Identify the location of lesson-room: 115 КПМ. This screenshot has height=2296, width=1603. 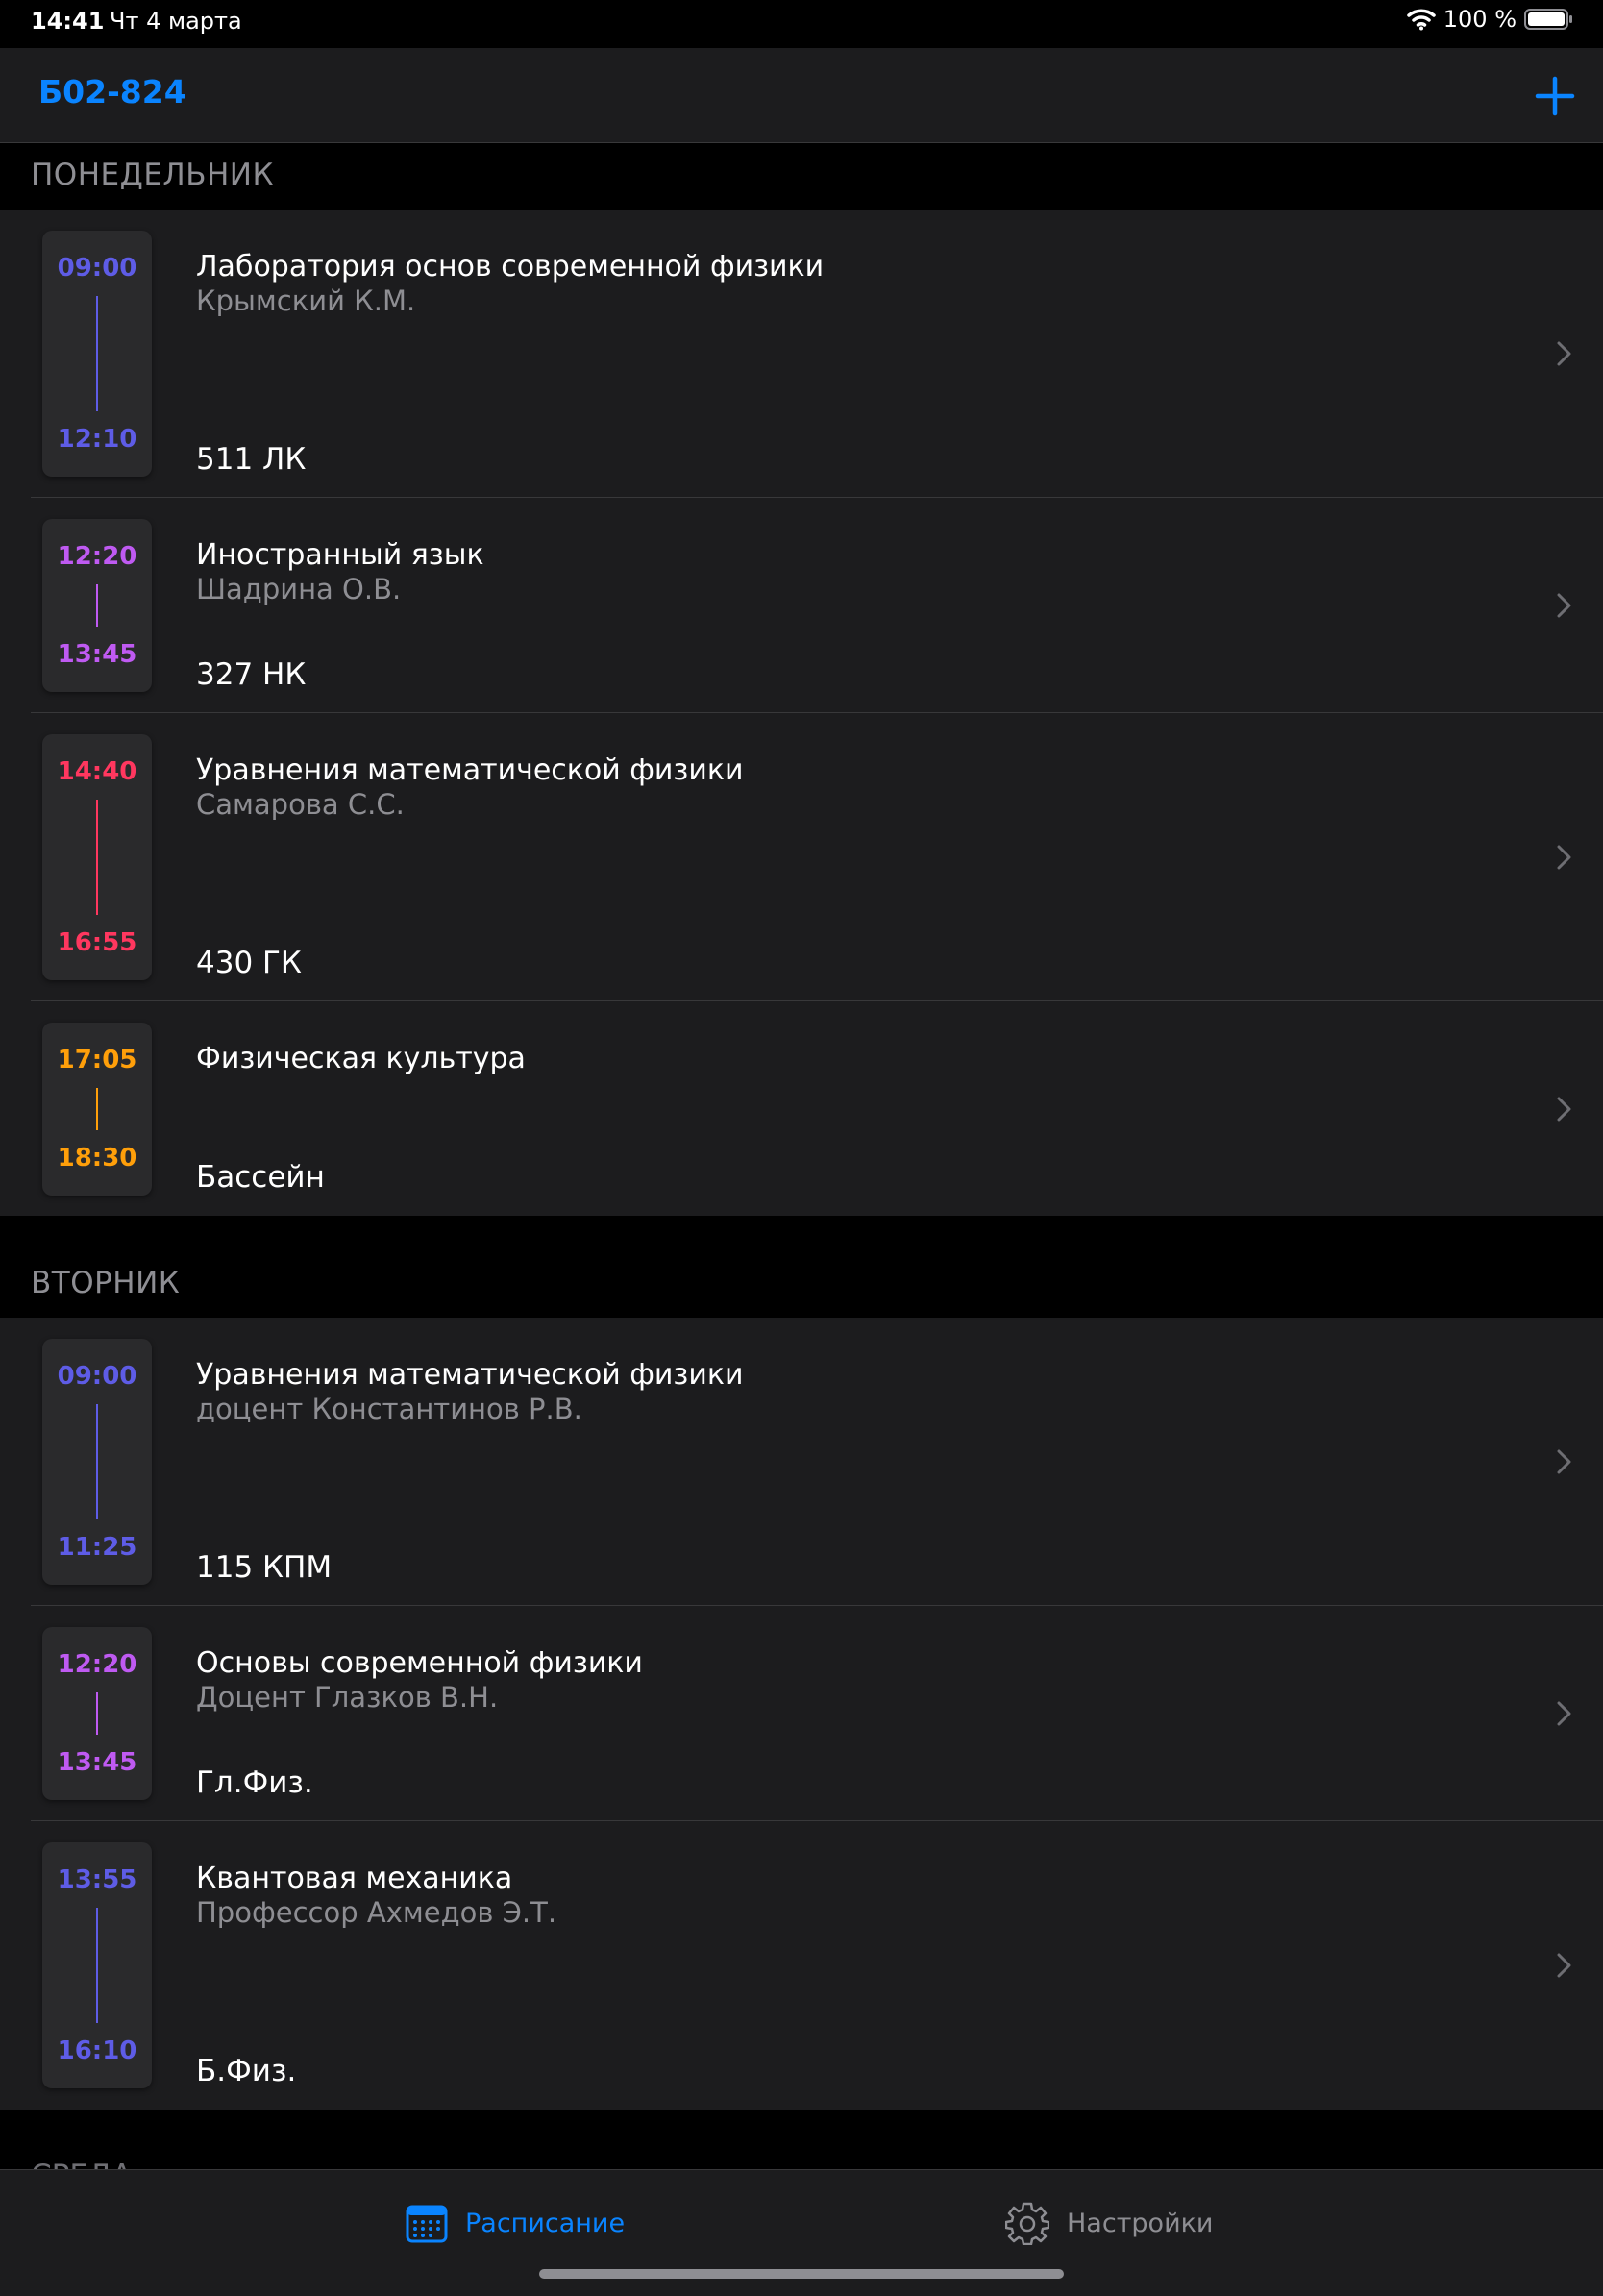
(264, 1567).